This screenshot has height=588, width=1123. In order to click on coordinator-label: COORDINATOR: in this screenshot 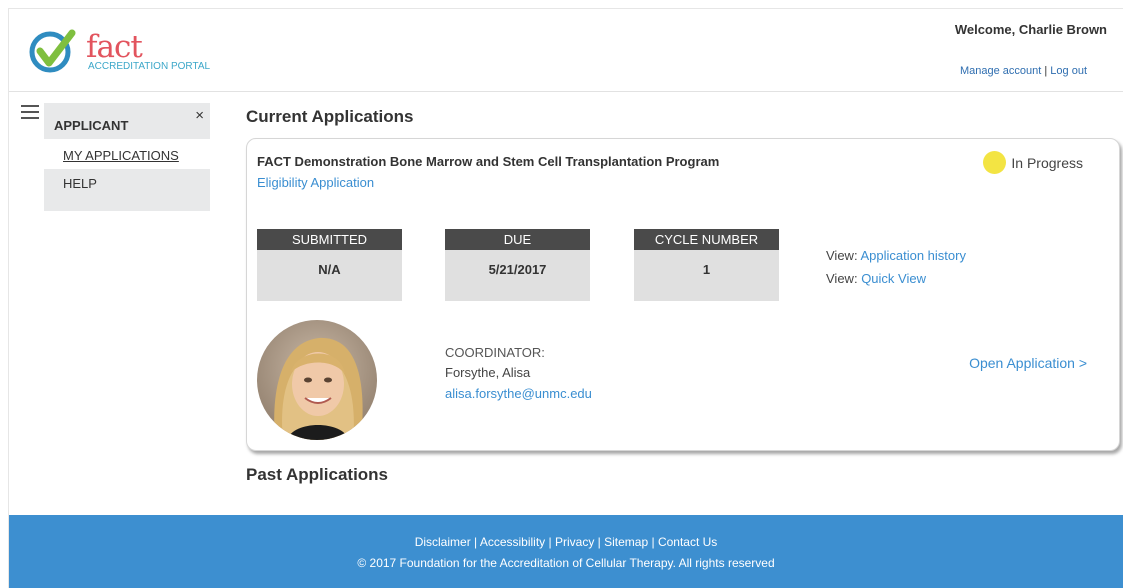, I will do `click(495, 352)`.